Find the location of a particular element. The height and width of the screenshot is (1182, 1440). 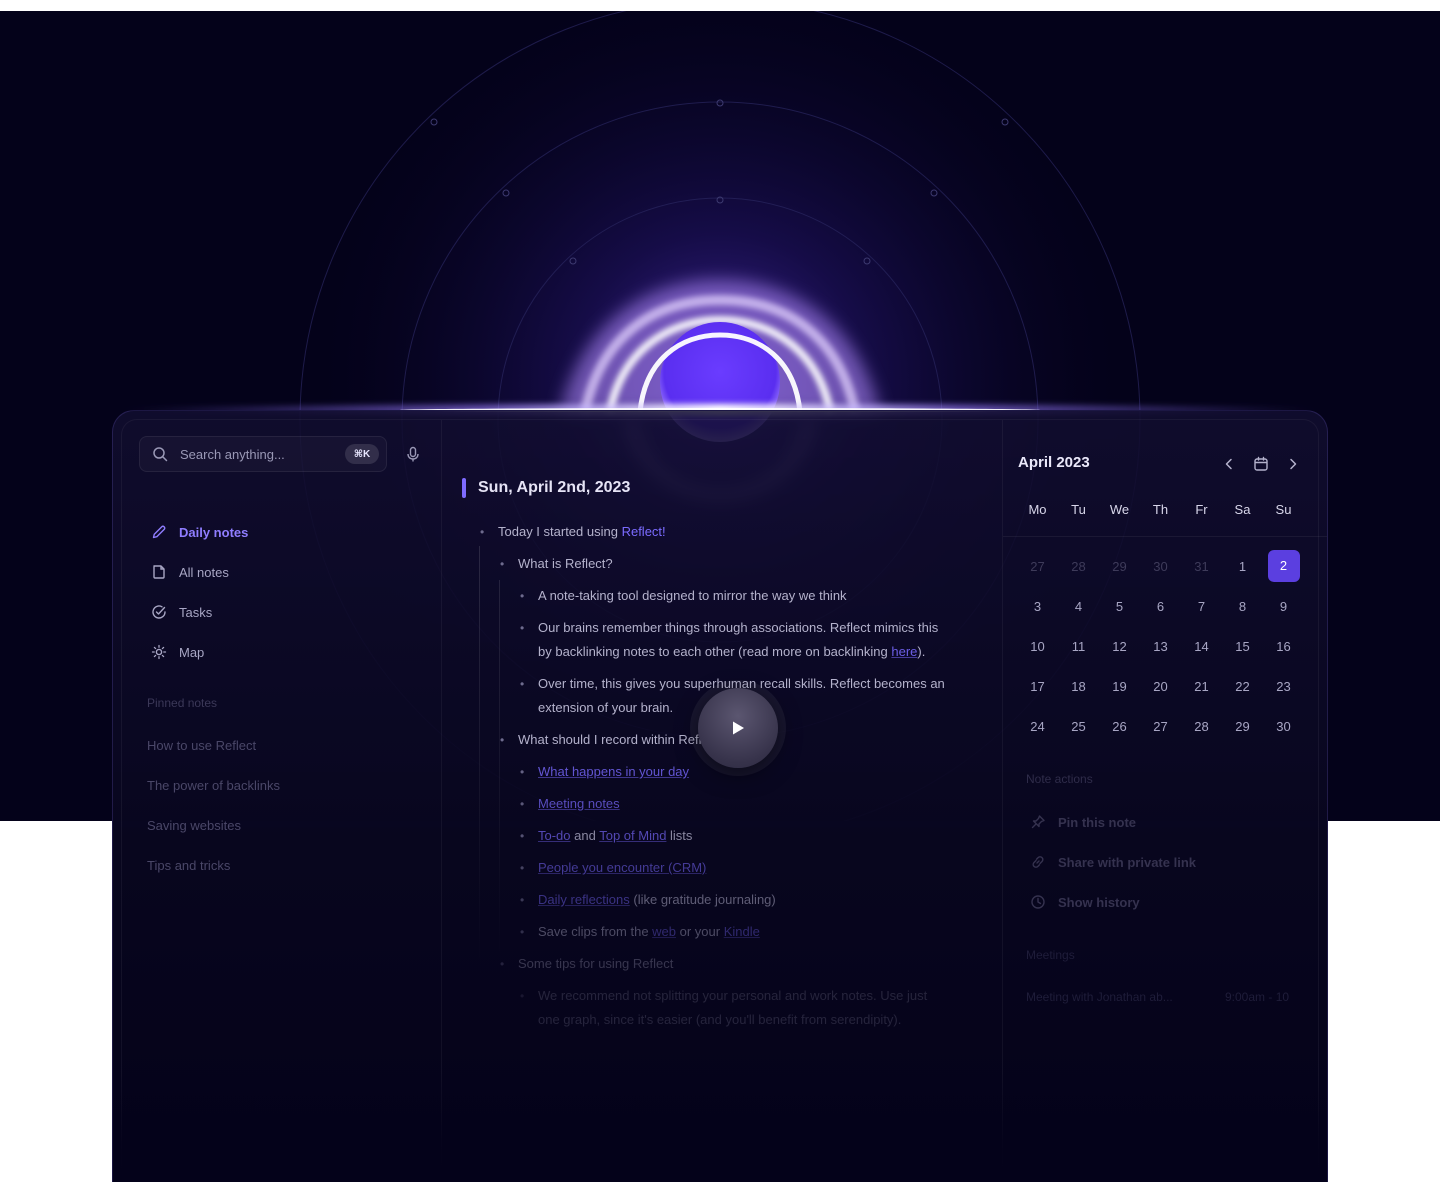

show-history-button: Show history is located at coordinates (1113, 902).